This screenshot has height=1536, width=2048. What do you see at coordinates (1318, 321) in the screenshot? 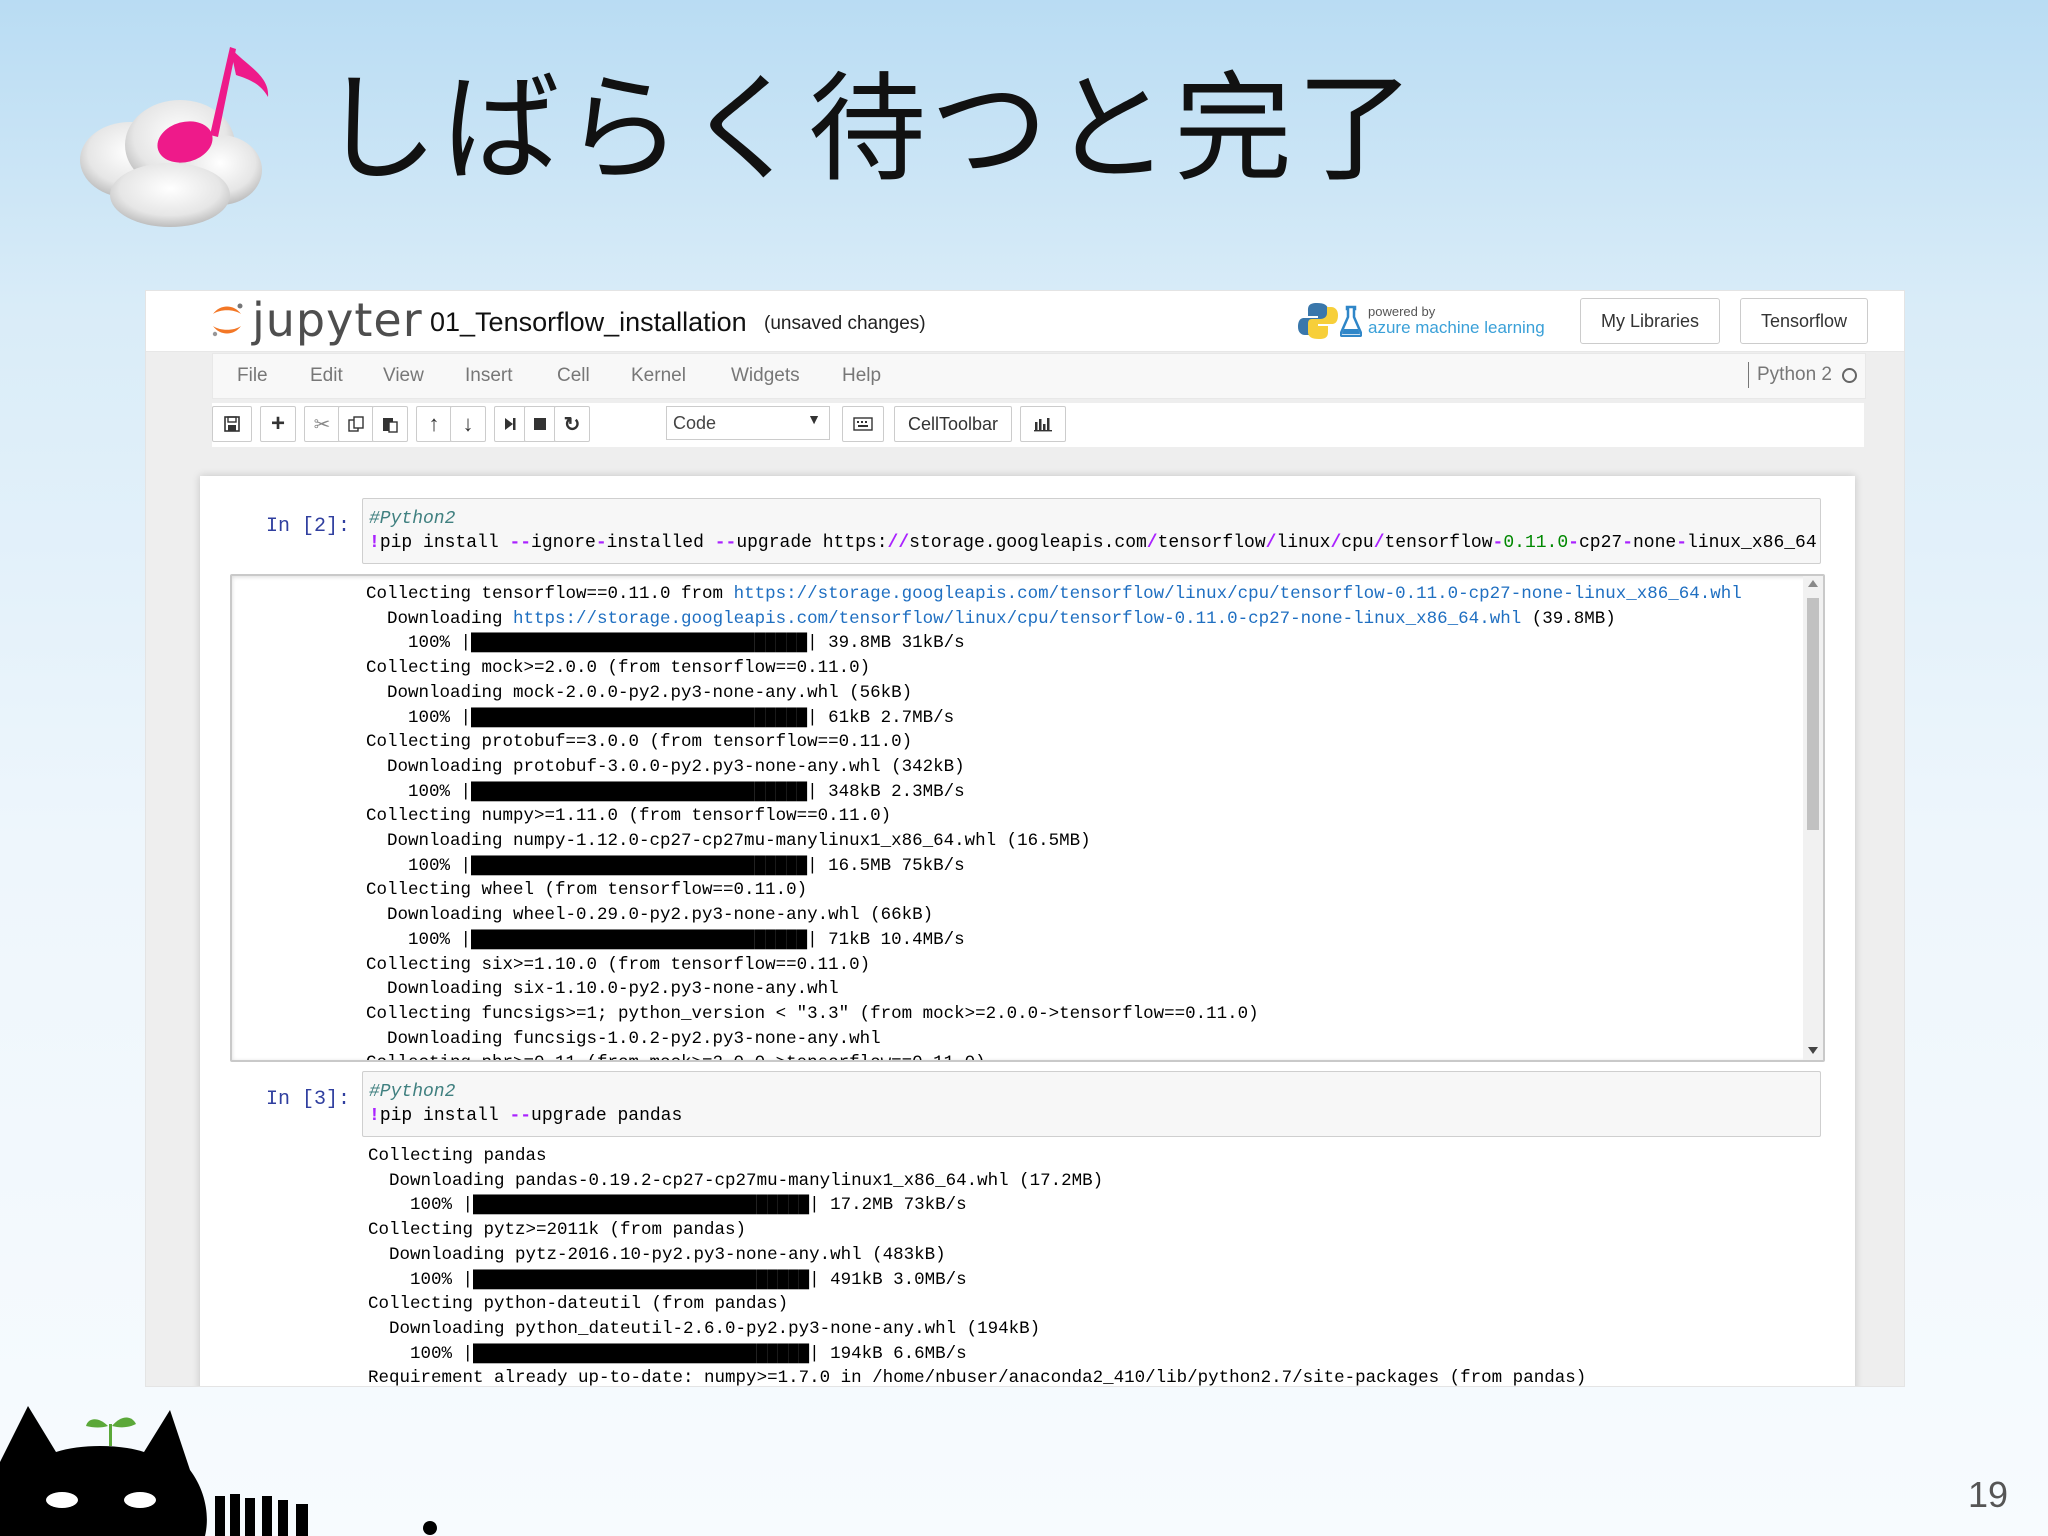
I see `python-logo-icon` at bounding box center [1318, 321].